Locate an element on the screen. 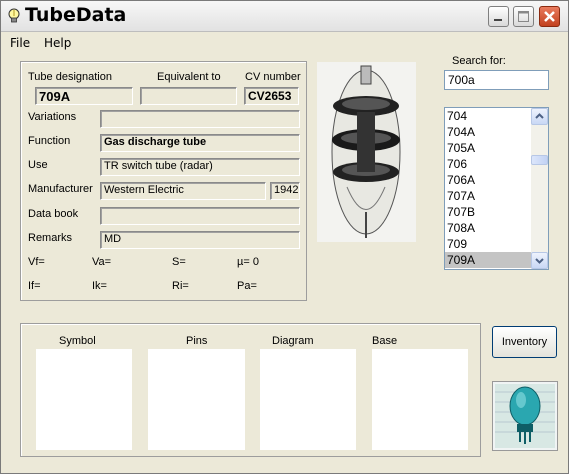 The width and height of the screenshot is (569, 474). symbol-image is located at coordinates (84, 399).